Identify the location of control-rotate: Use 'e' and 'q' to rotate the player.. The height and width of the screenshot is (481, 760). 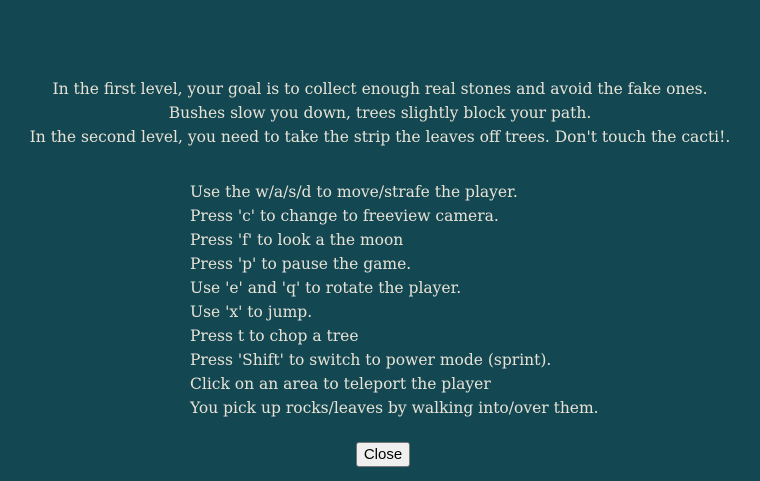
(326, 288).